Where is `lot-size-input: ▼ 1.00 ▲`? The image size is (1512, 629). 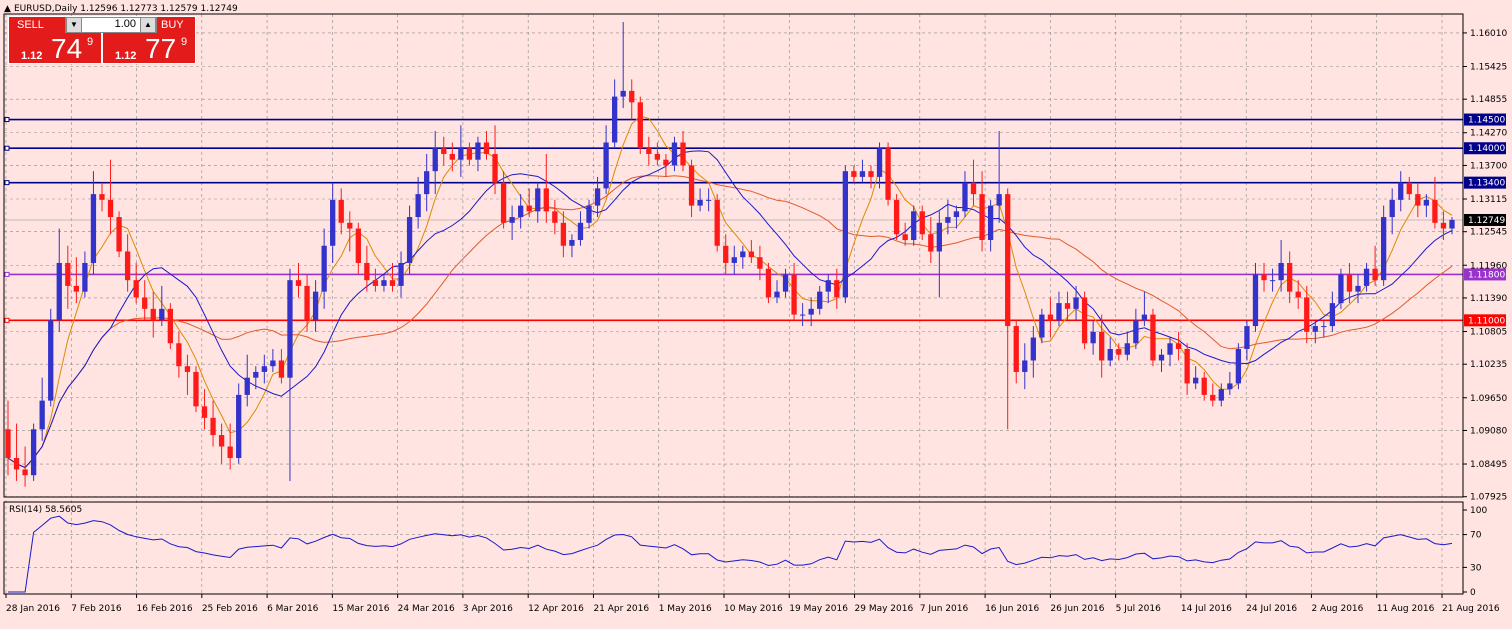
lot-size-input: ▼ 1.00 ▲ is located at coordinates (111, 25).